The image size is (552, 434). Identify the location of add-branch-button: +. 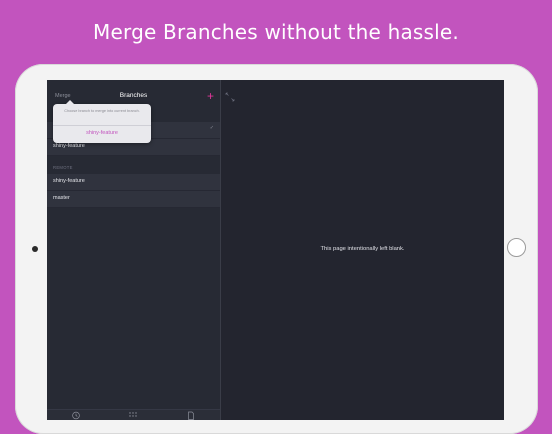
(210, 96).